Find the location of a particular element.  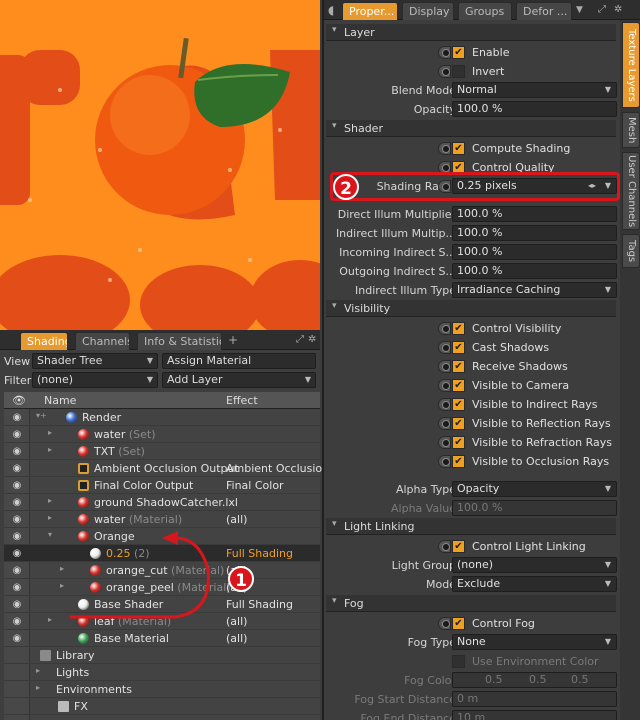

tab-shading: Shading is located at coordinates (44, 341).